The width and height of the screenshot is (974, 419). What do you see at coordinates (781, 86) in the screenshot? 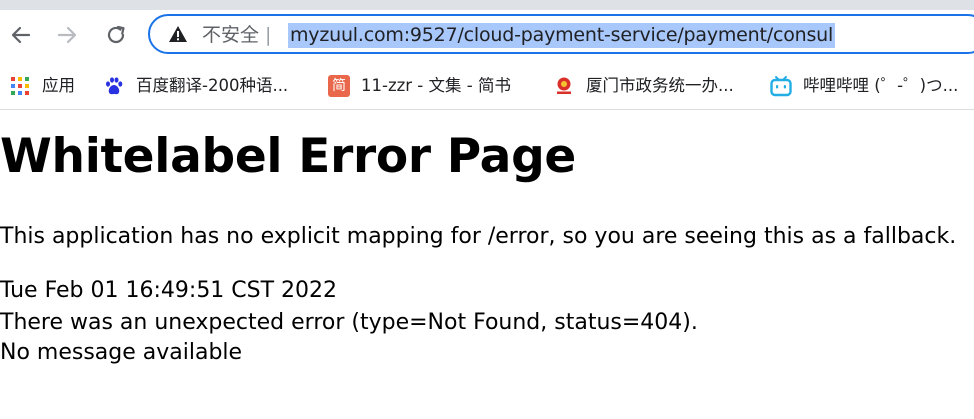
I see `bilibili-tv-icon` at bounding box center [781, 86].